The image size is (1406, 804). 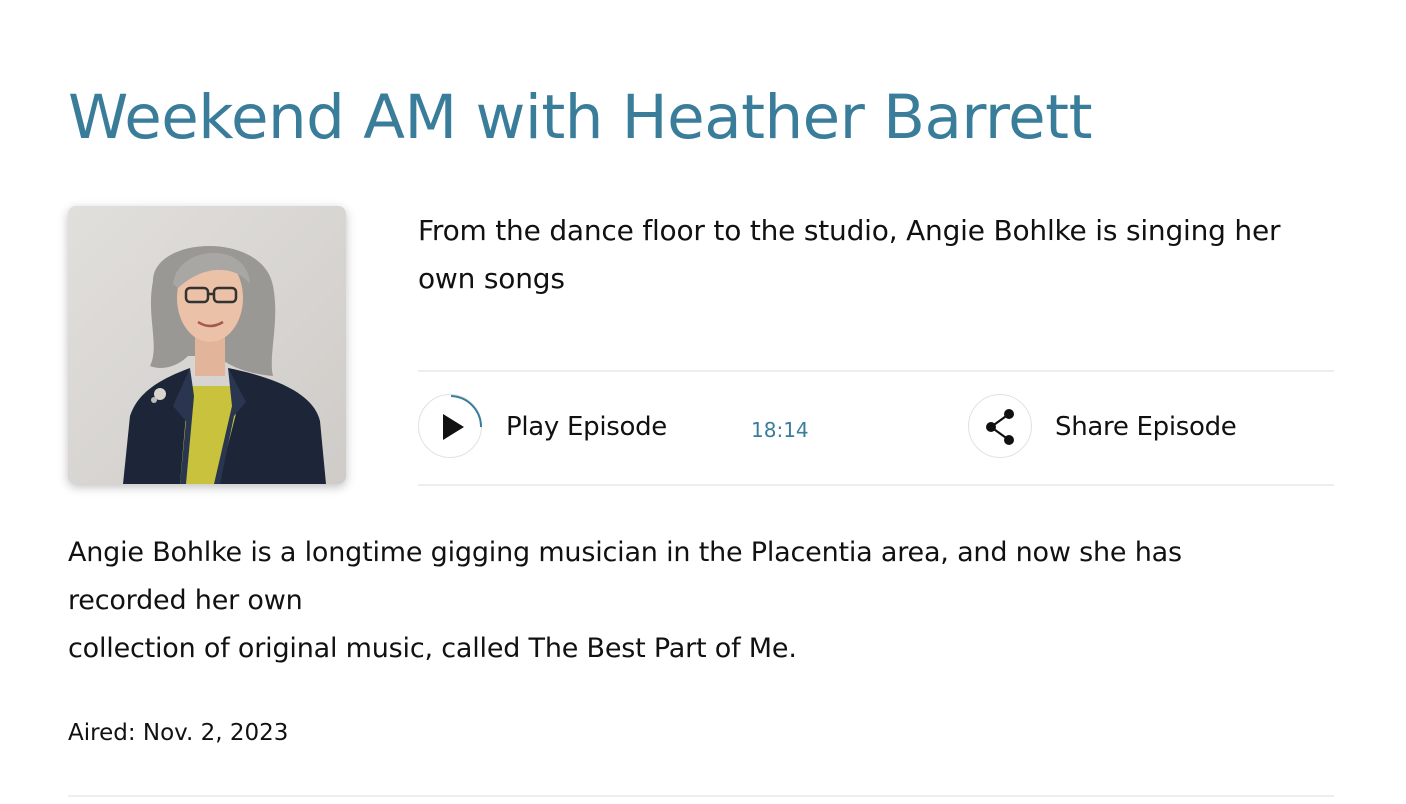 I want to click on divider, so click(x=701, y=796).